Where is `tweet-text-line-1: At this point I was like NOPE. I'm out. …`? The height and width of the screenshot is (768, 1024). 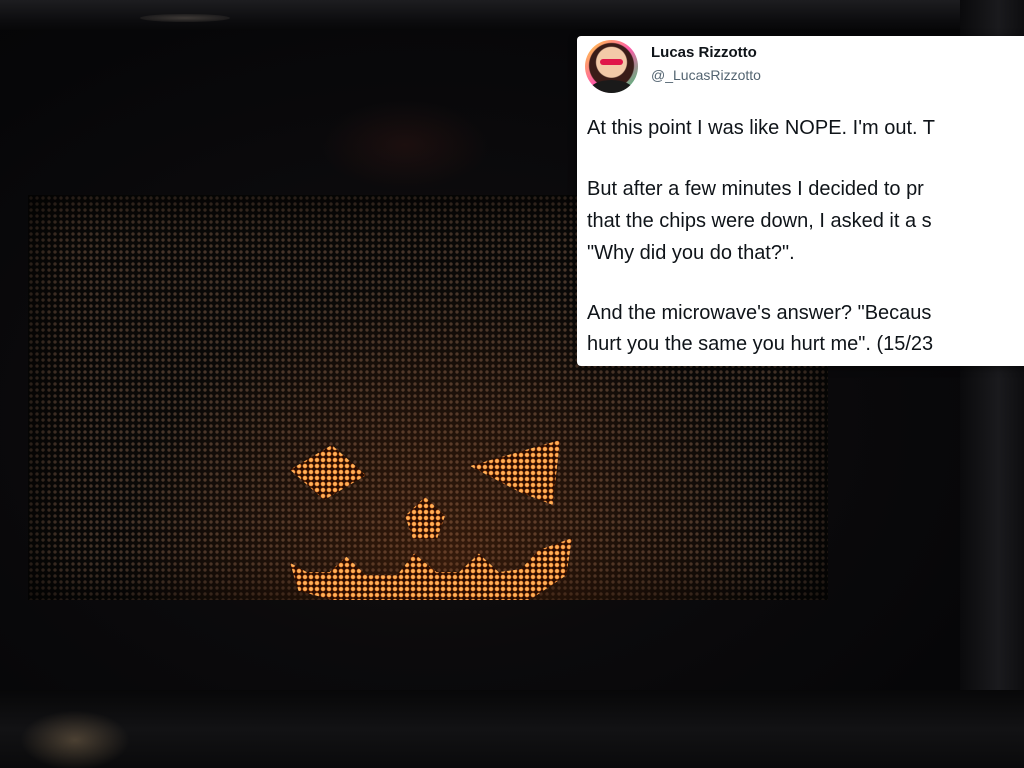 tweet-text-line-1: At this point I was like NOPE. I'm out. … is located at coordinates (761, 128).